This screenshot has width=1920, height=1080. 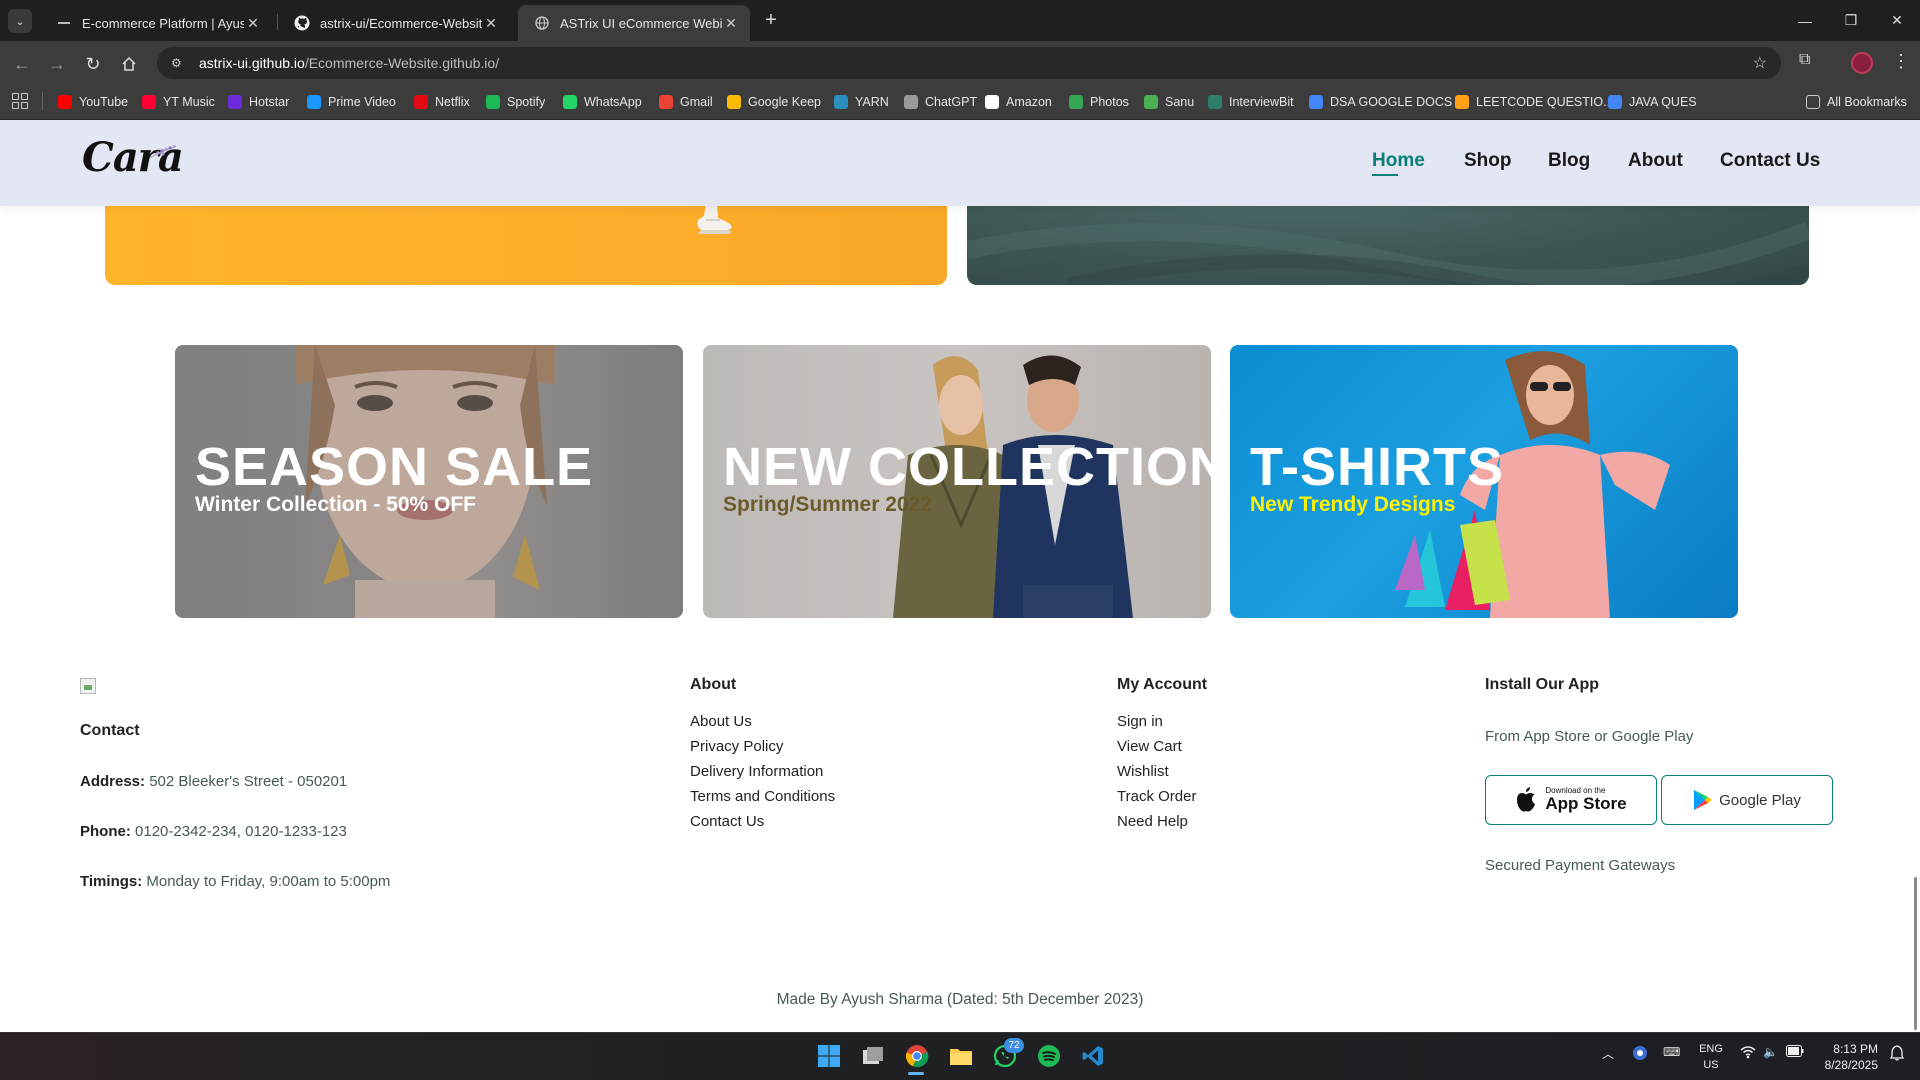 I want to click on bookmark-label: Photos, so click(x=1109, y=102).